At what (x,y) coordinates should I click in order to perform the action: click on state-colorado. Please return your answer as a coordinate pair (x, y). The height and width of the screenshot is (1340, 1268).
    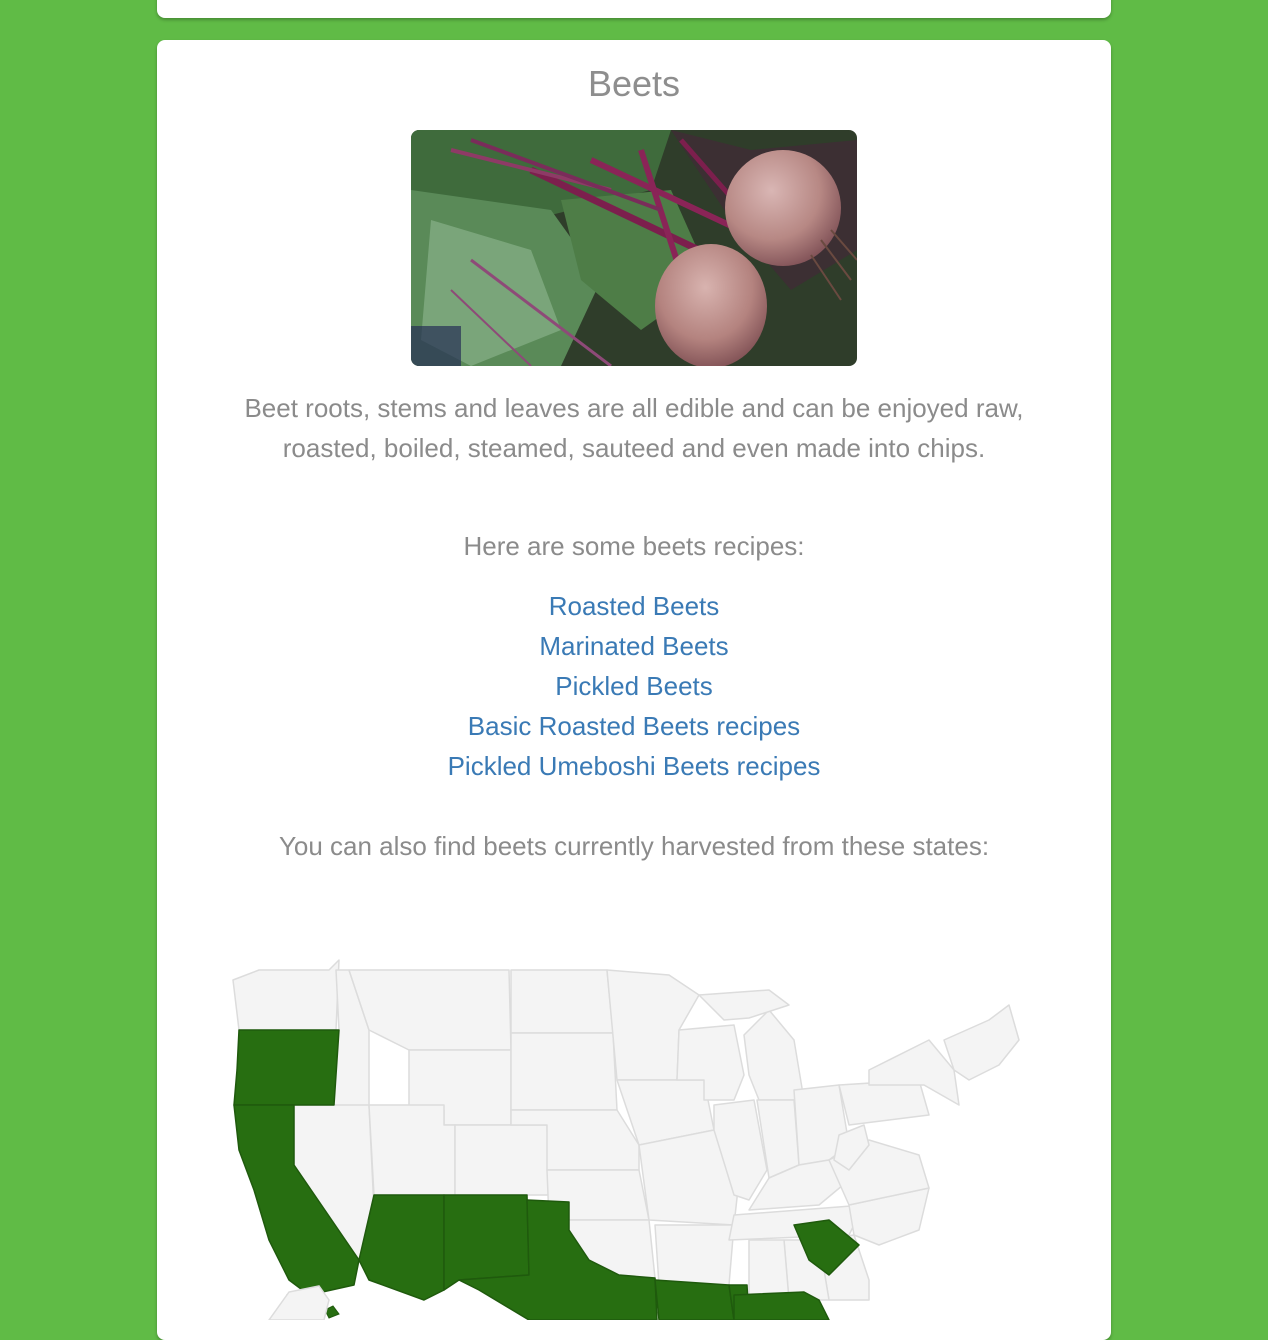
    Looking at the image, I should click on (502, 1160).